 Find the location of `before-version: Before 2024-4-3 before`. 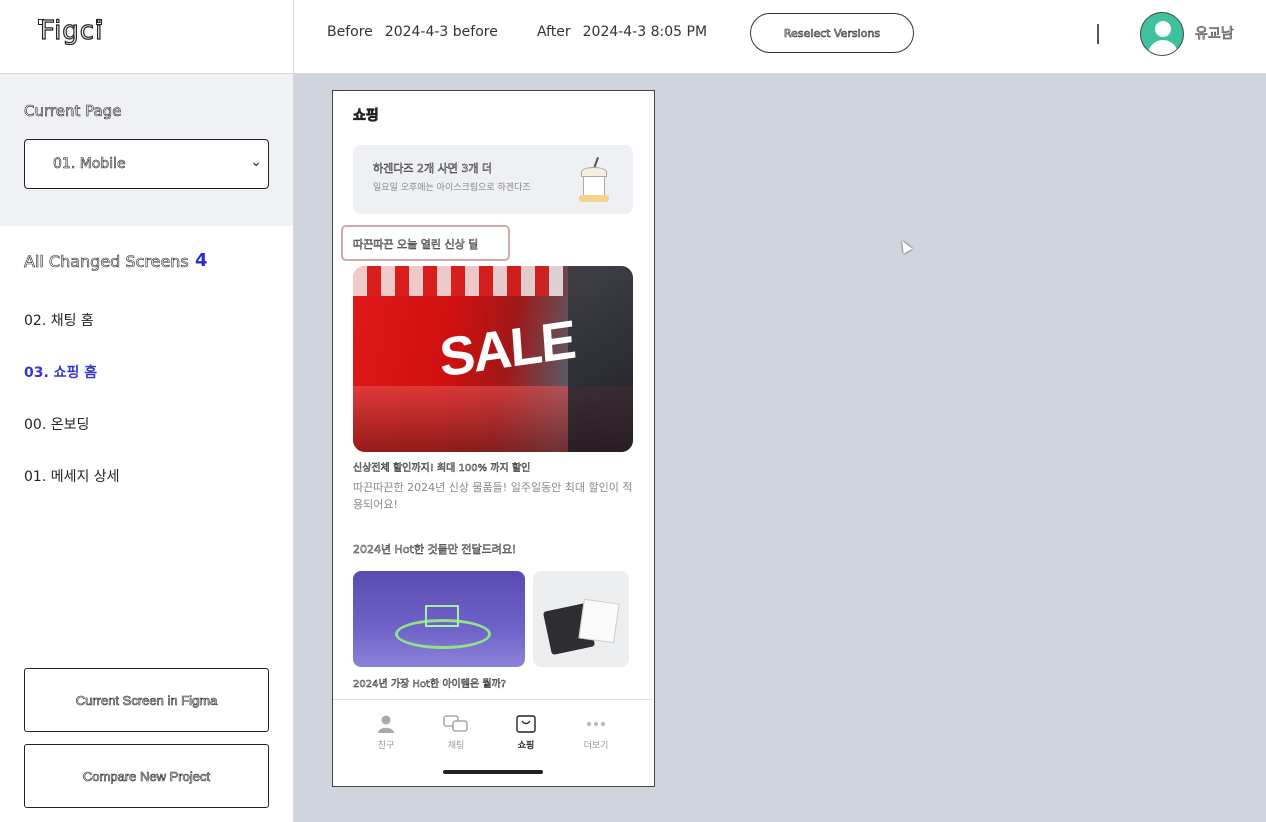

before-version: Before 2024-4-3 before is located at coordinates (412, 32).